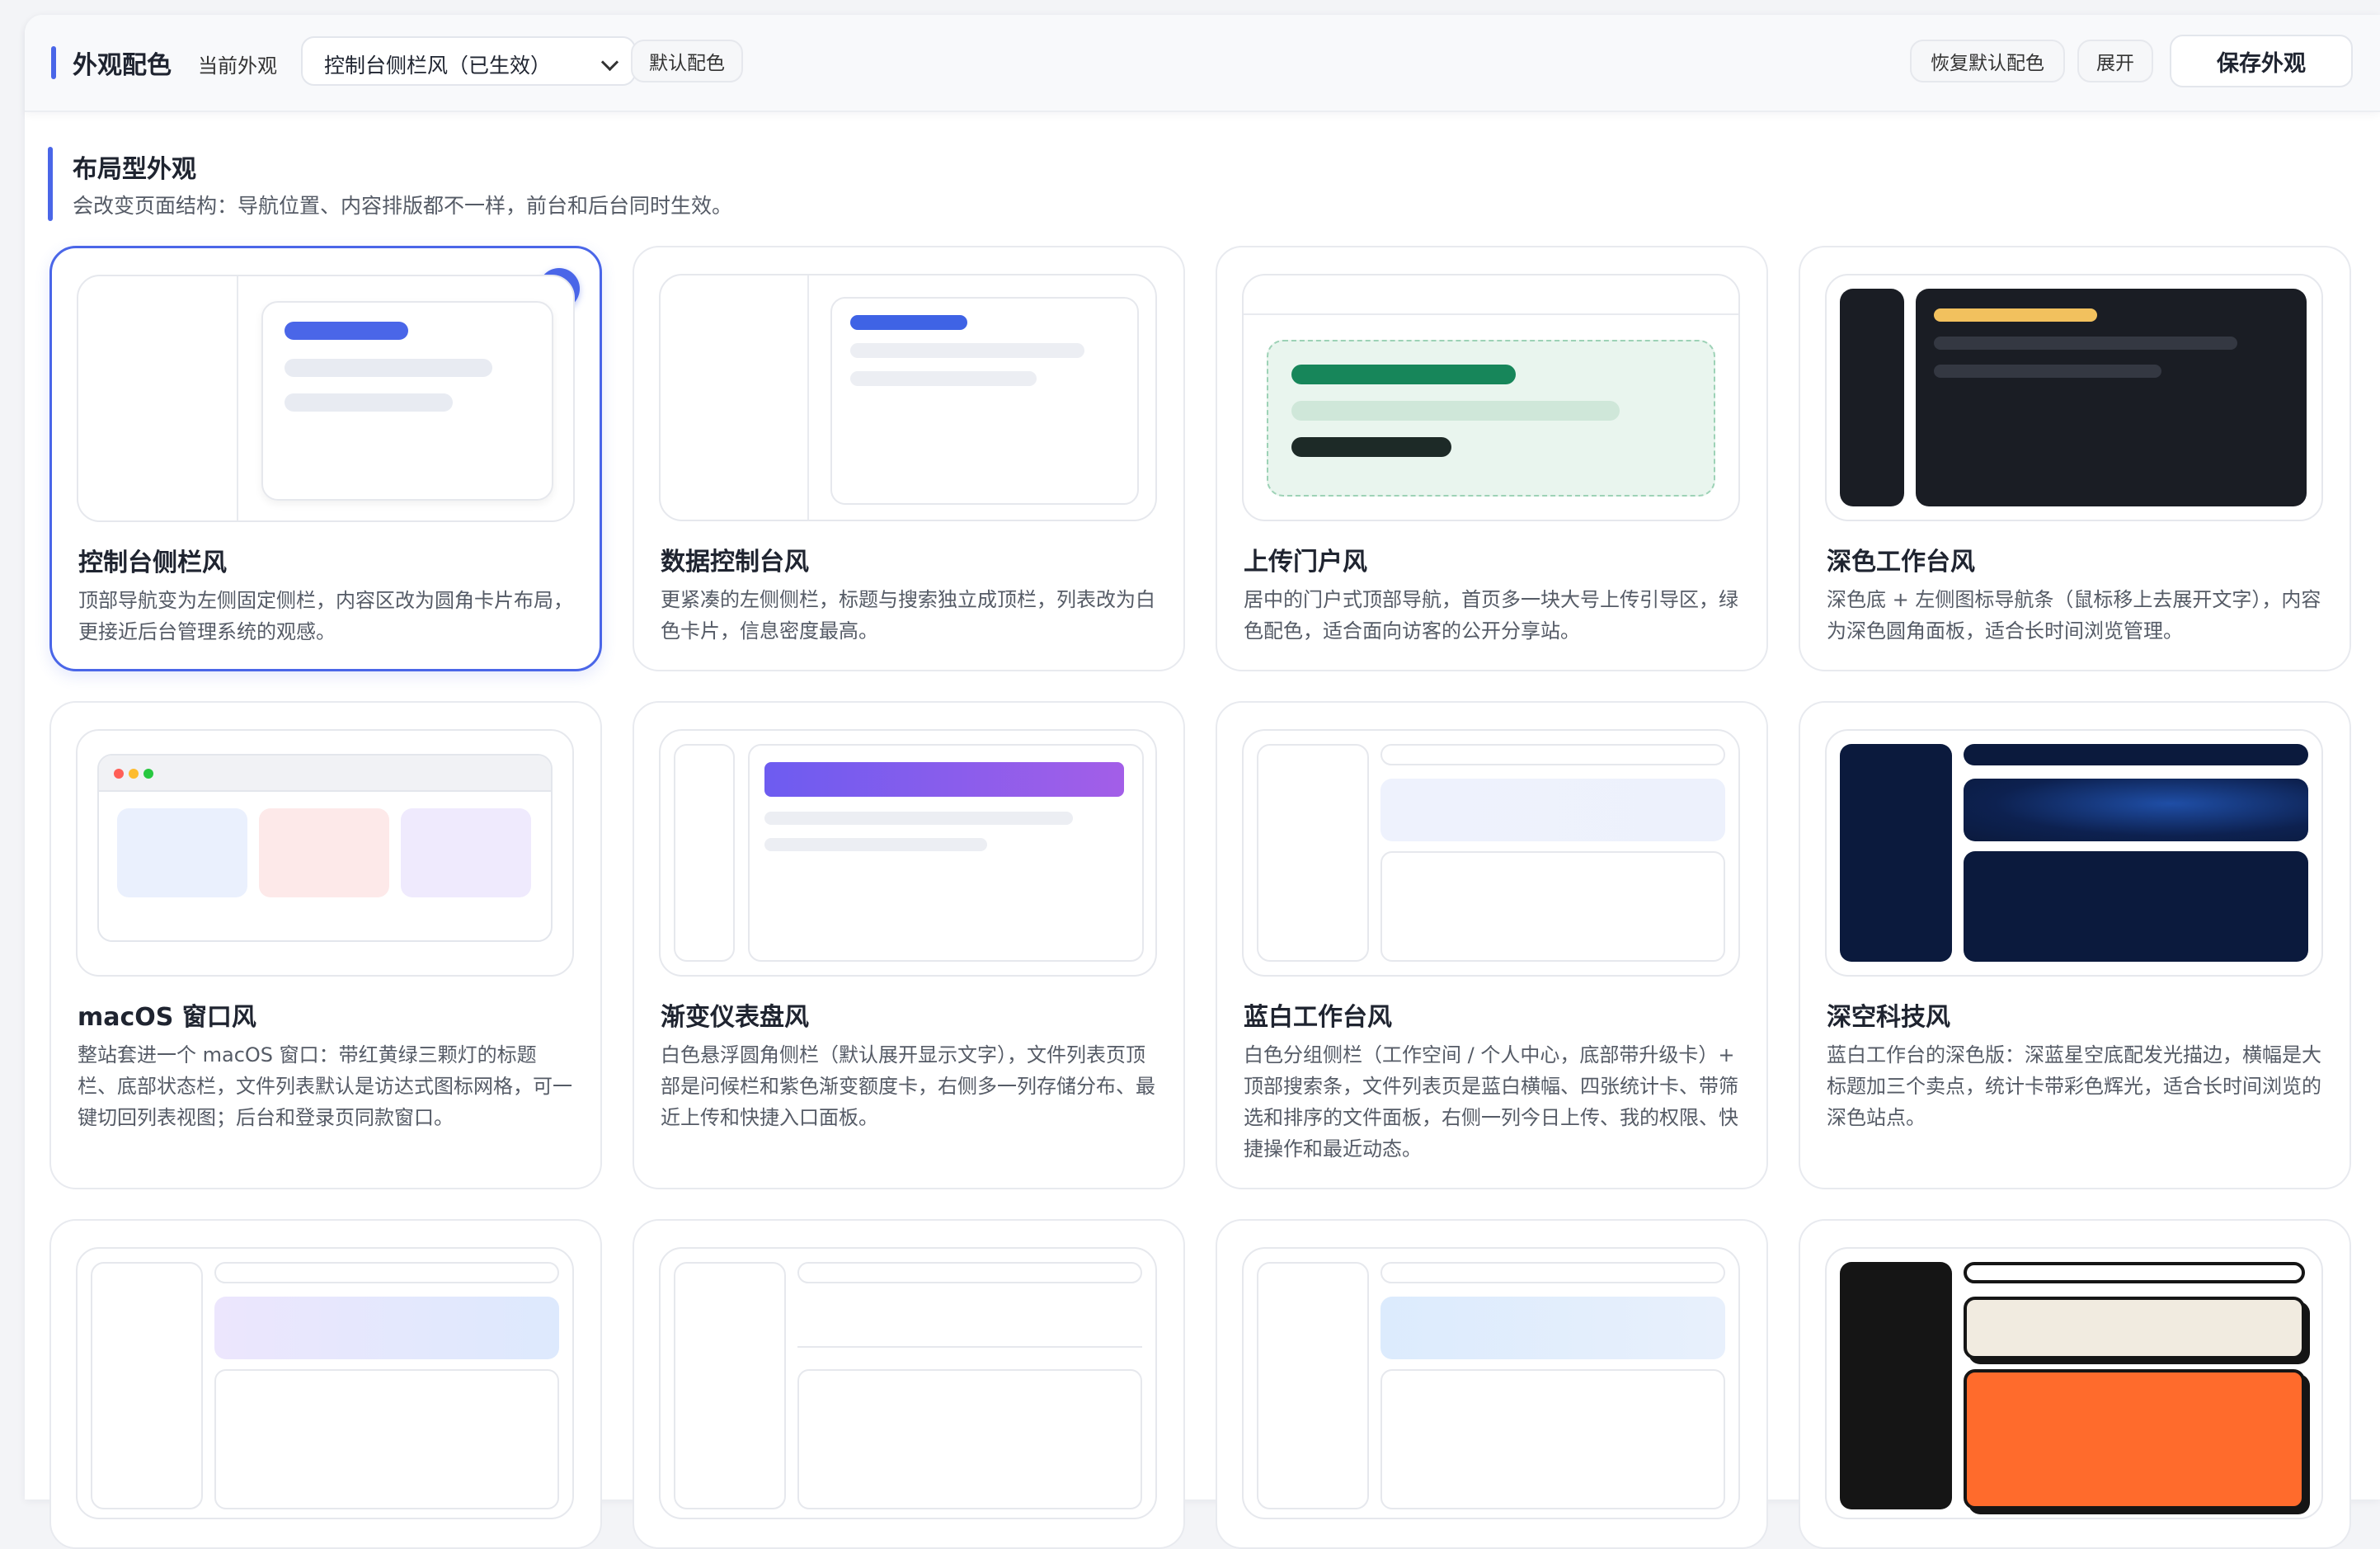 The image size is (2380, 1549). Describe the element at coordinates (1901, 562) in the screenshot. I see `theme-card-name: 深色工作台风` at that location.